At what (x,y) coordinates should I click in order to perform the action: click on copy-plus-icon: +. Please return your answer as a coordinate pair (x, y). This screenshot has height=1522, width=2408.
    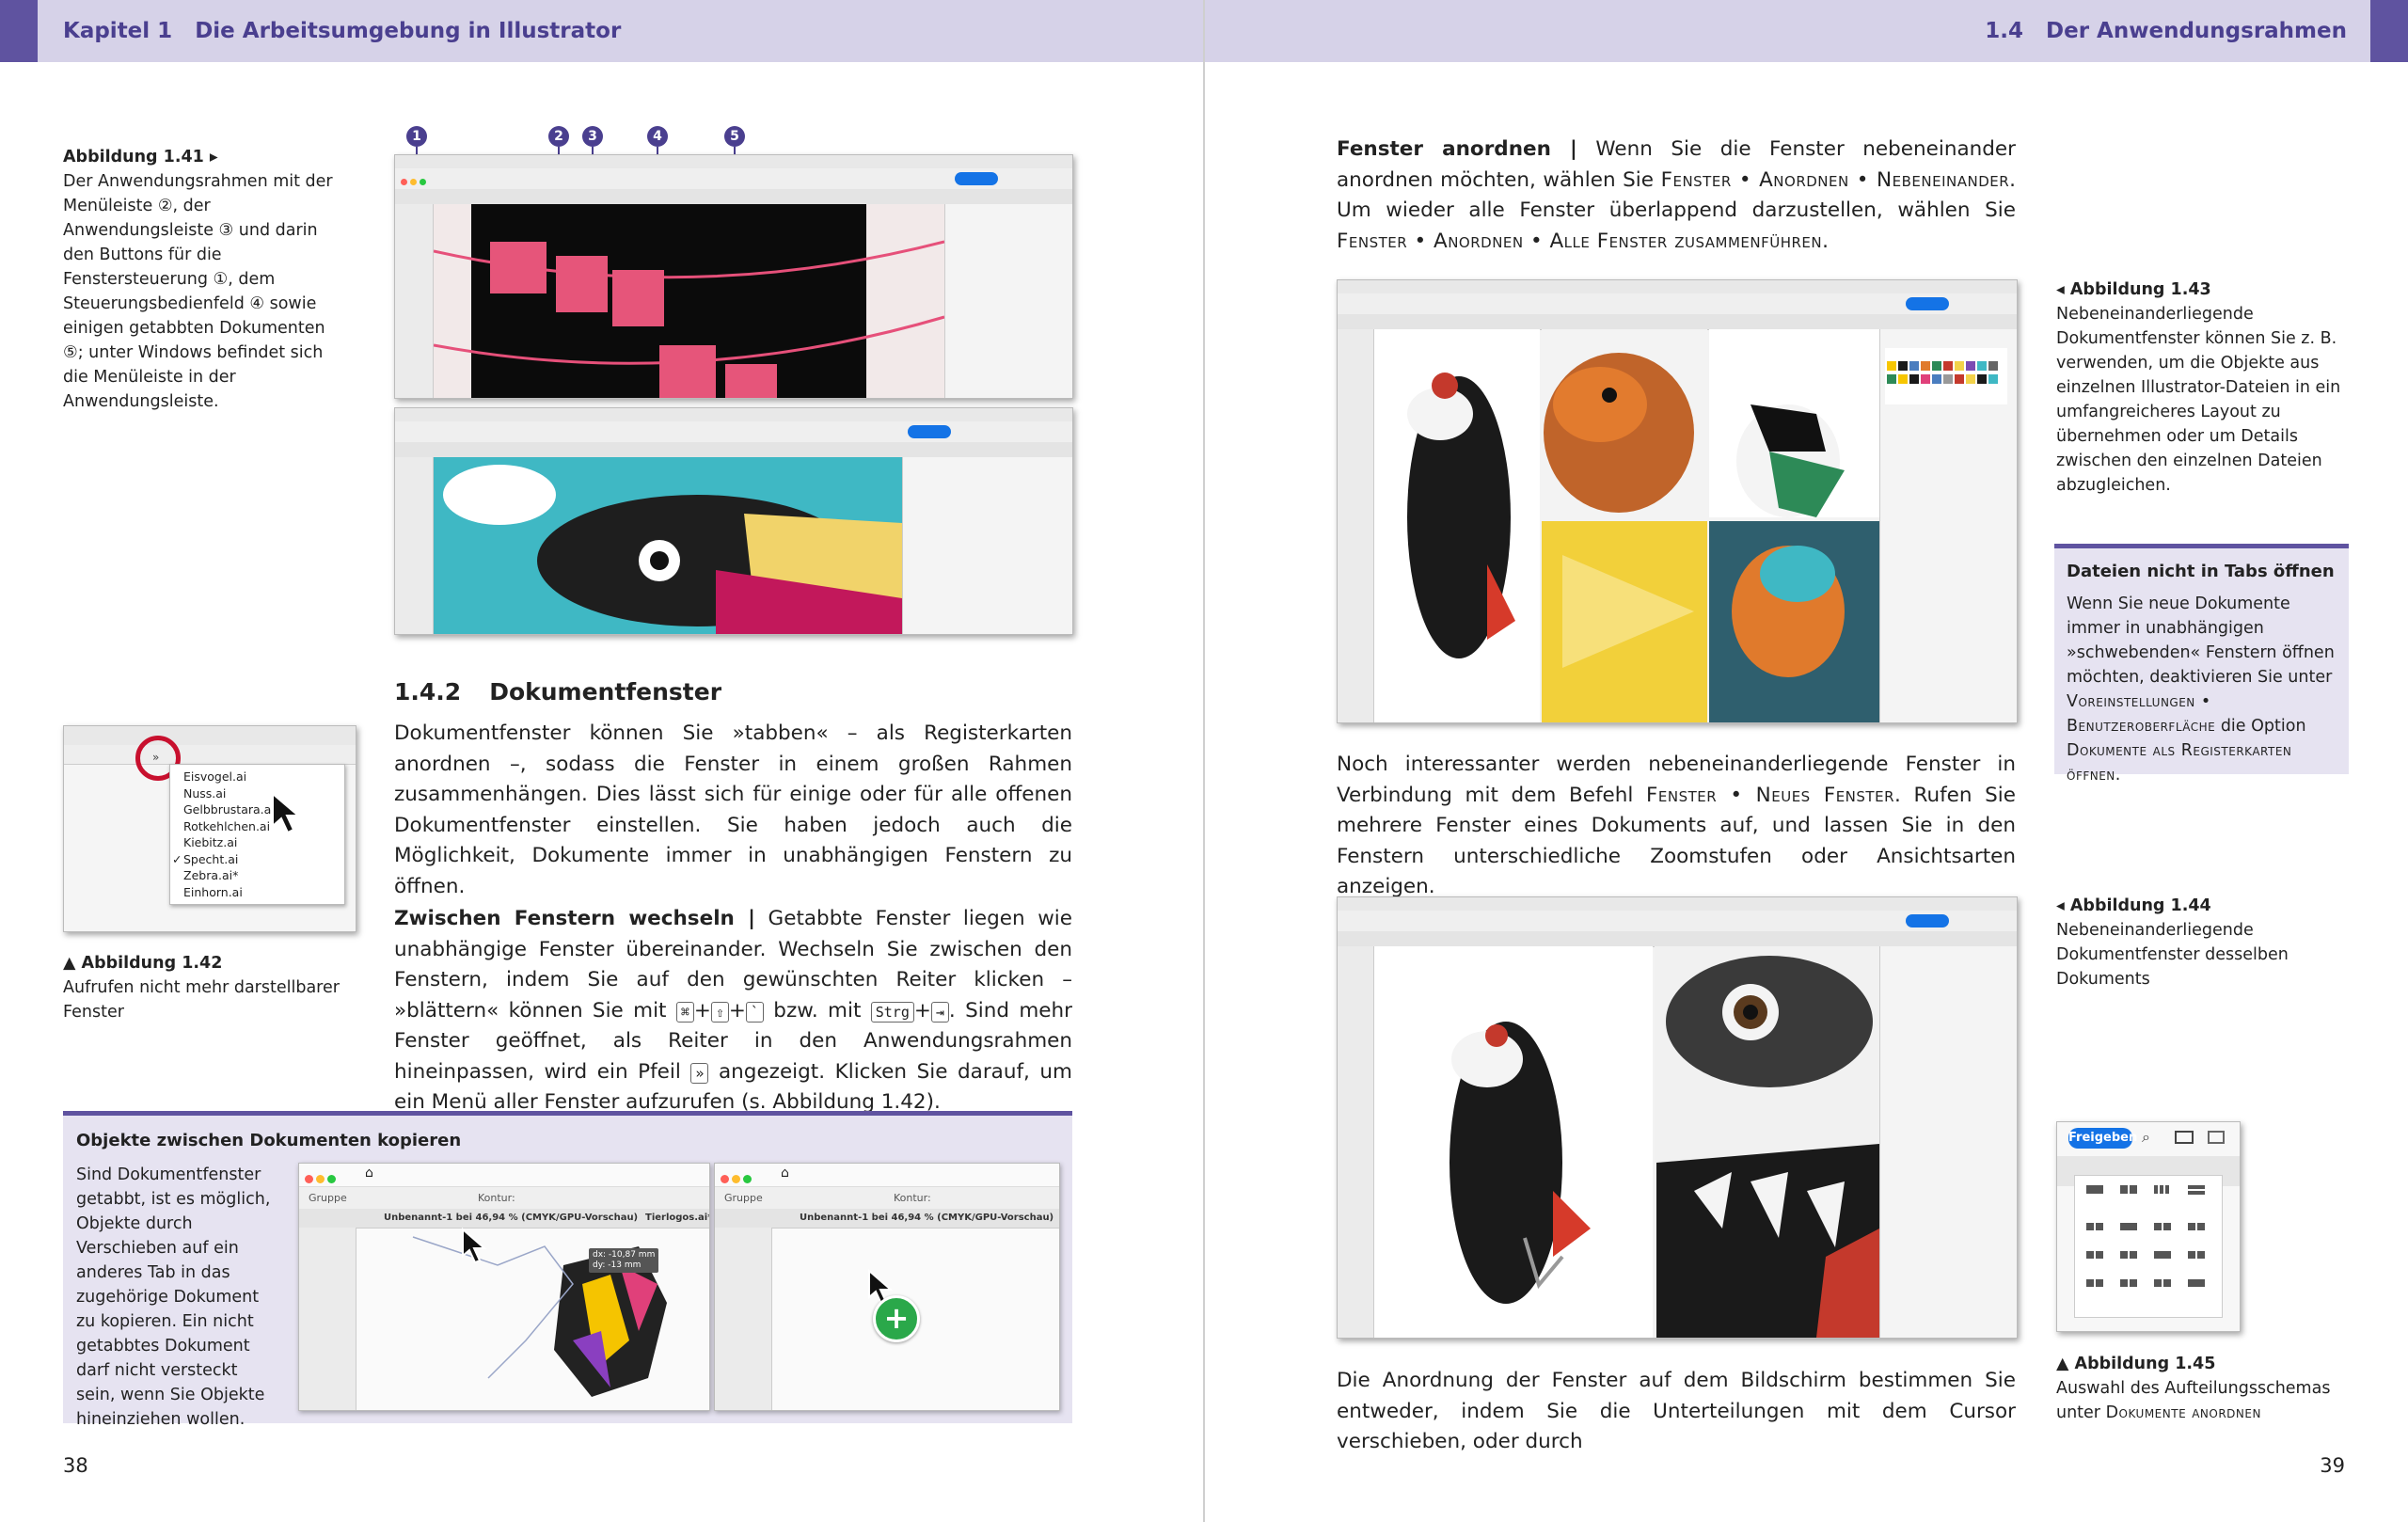
    Looking at the image, I should click on (897, 1318).